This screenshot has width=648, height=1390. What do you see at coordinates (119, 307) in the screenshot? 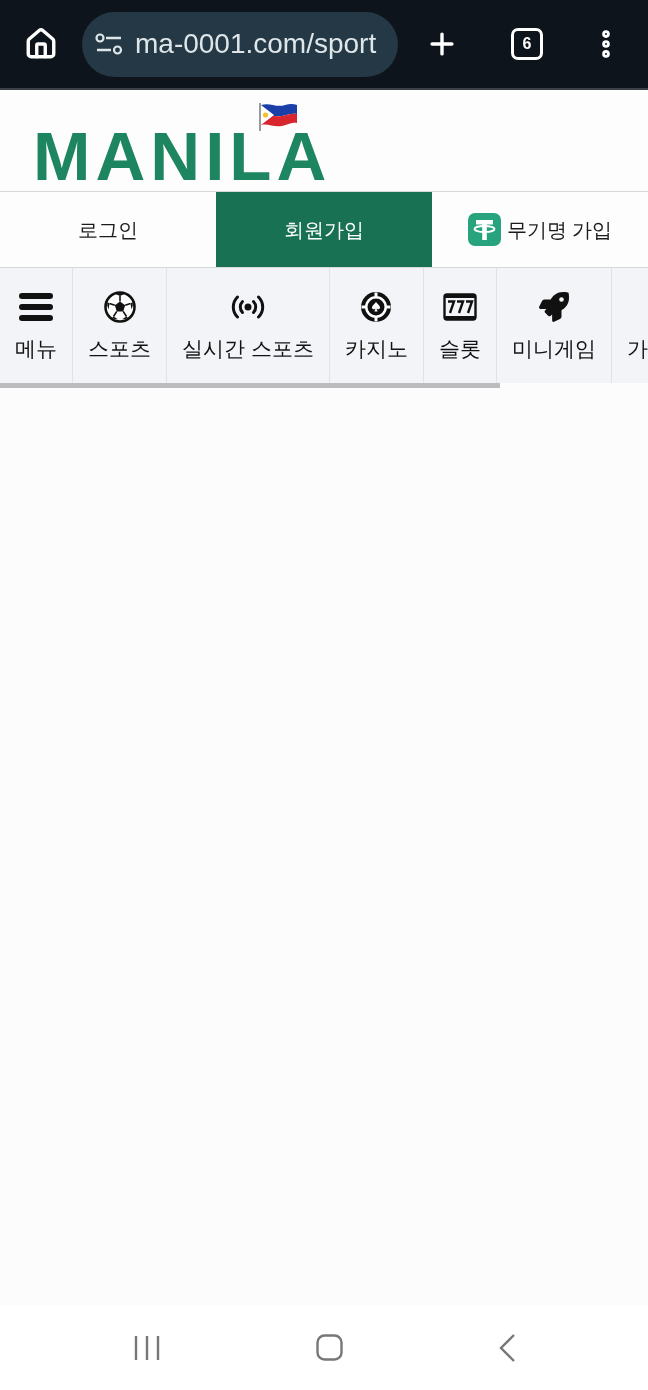
I see `soccer-ball-icon` at bounding box center [119, 307].